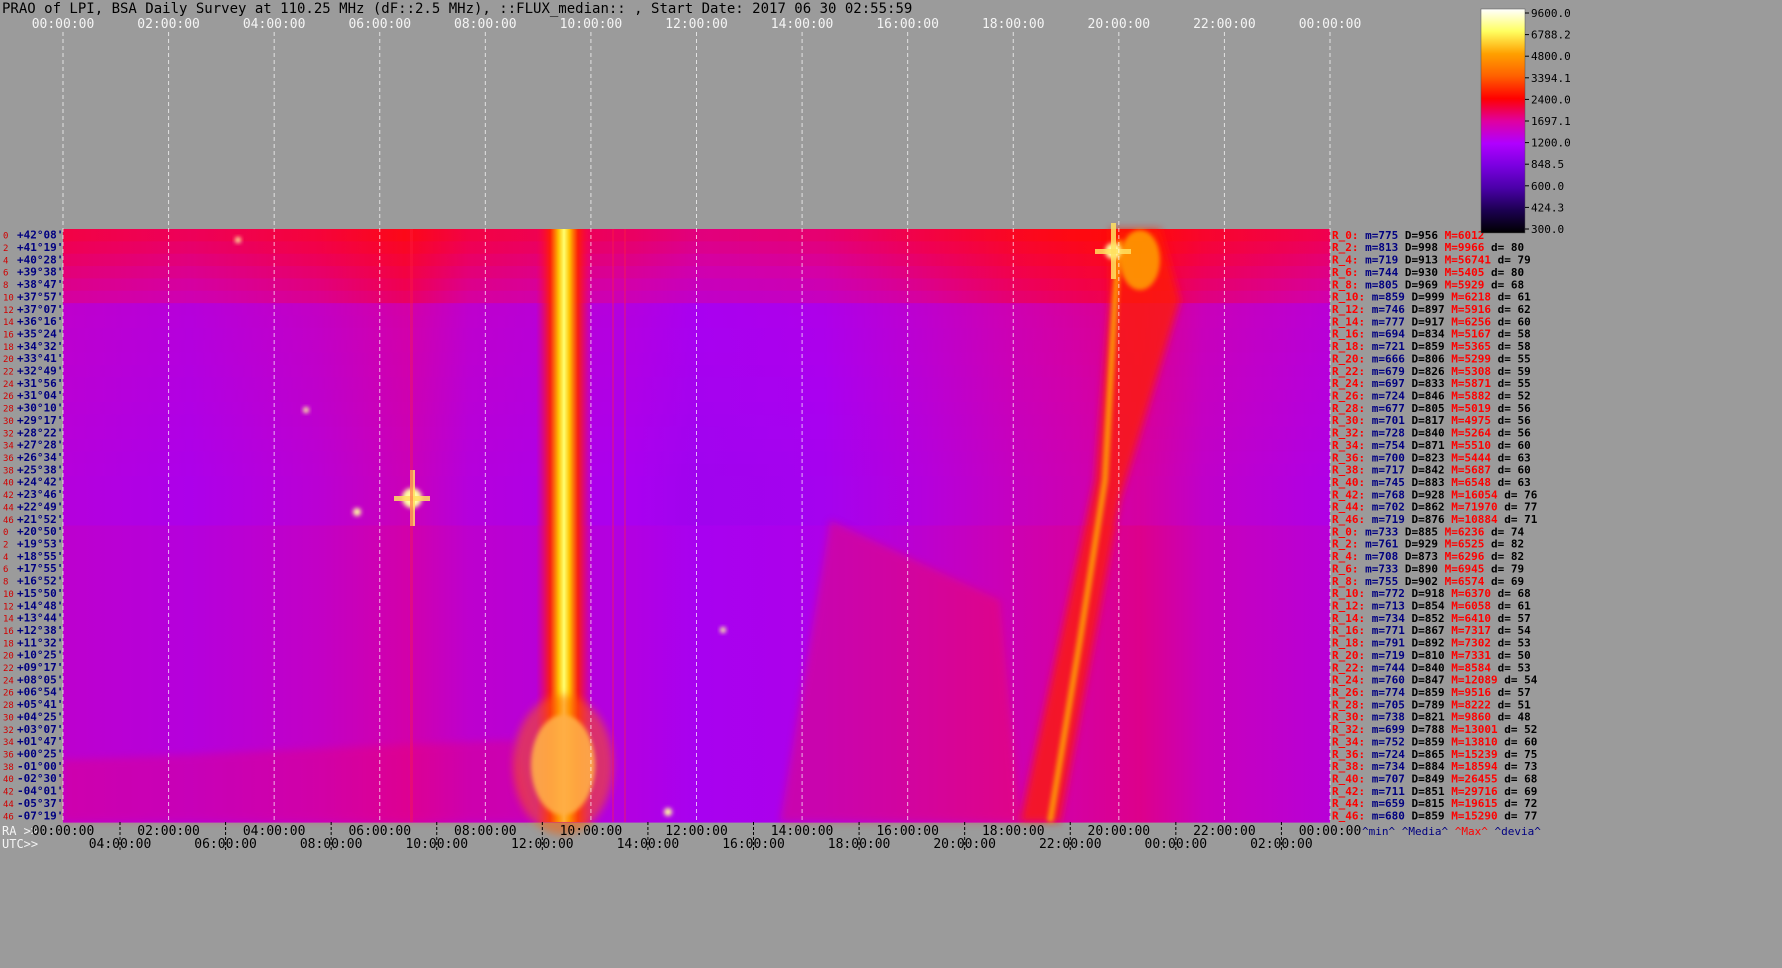 This screenshot has width=1782, height=968. I want to click on declination-label: +26°34', so click(40, 457).